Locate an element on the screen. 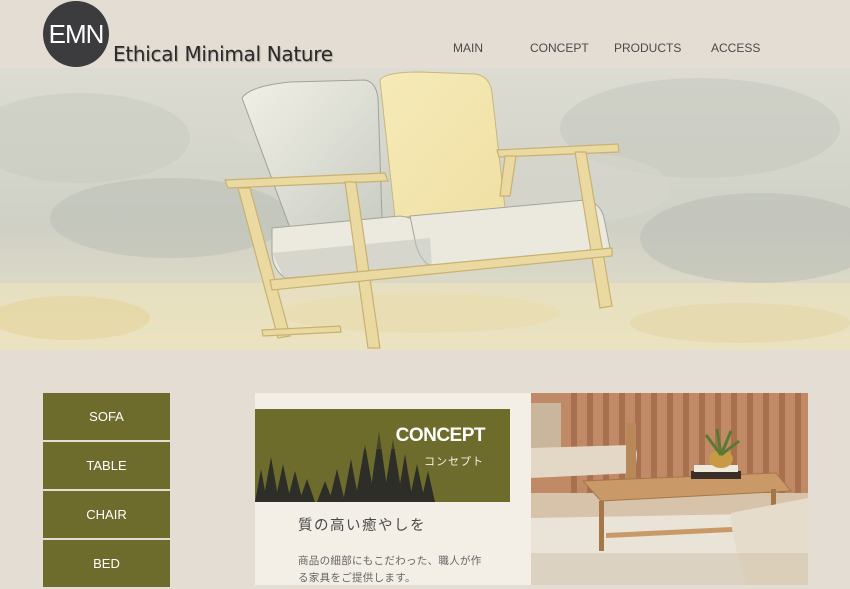 The height and width of the screenshot is (589, 850). category-item-bed: BED is located at coordinates (106, 563).